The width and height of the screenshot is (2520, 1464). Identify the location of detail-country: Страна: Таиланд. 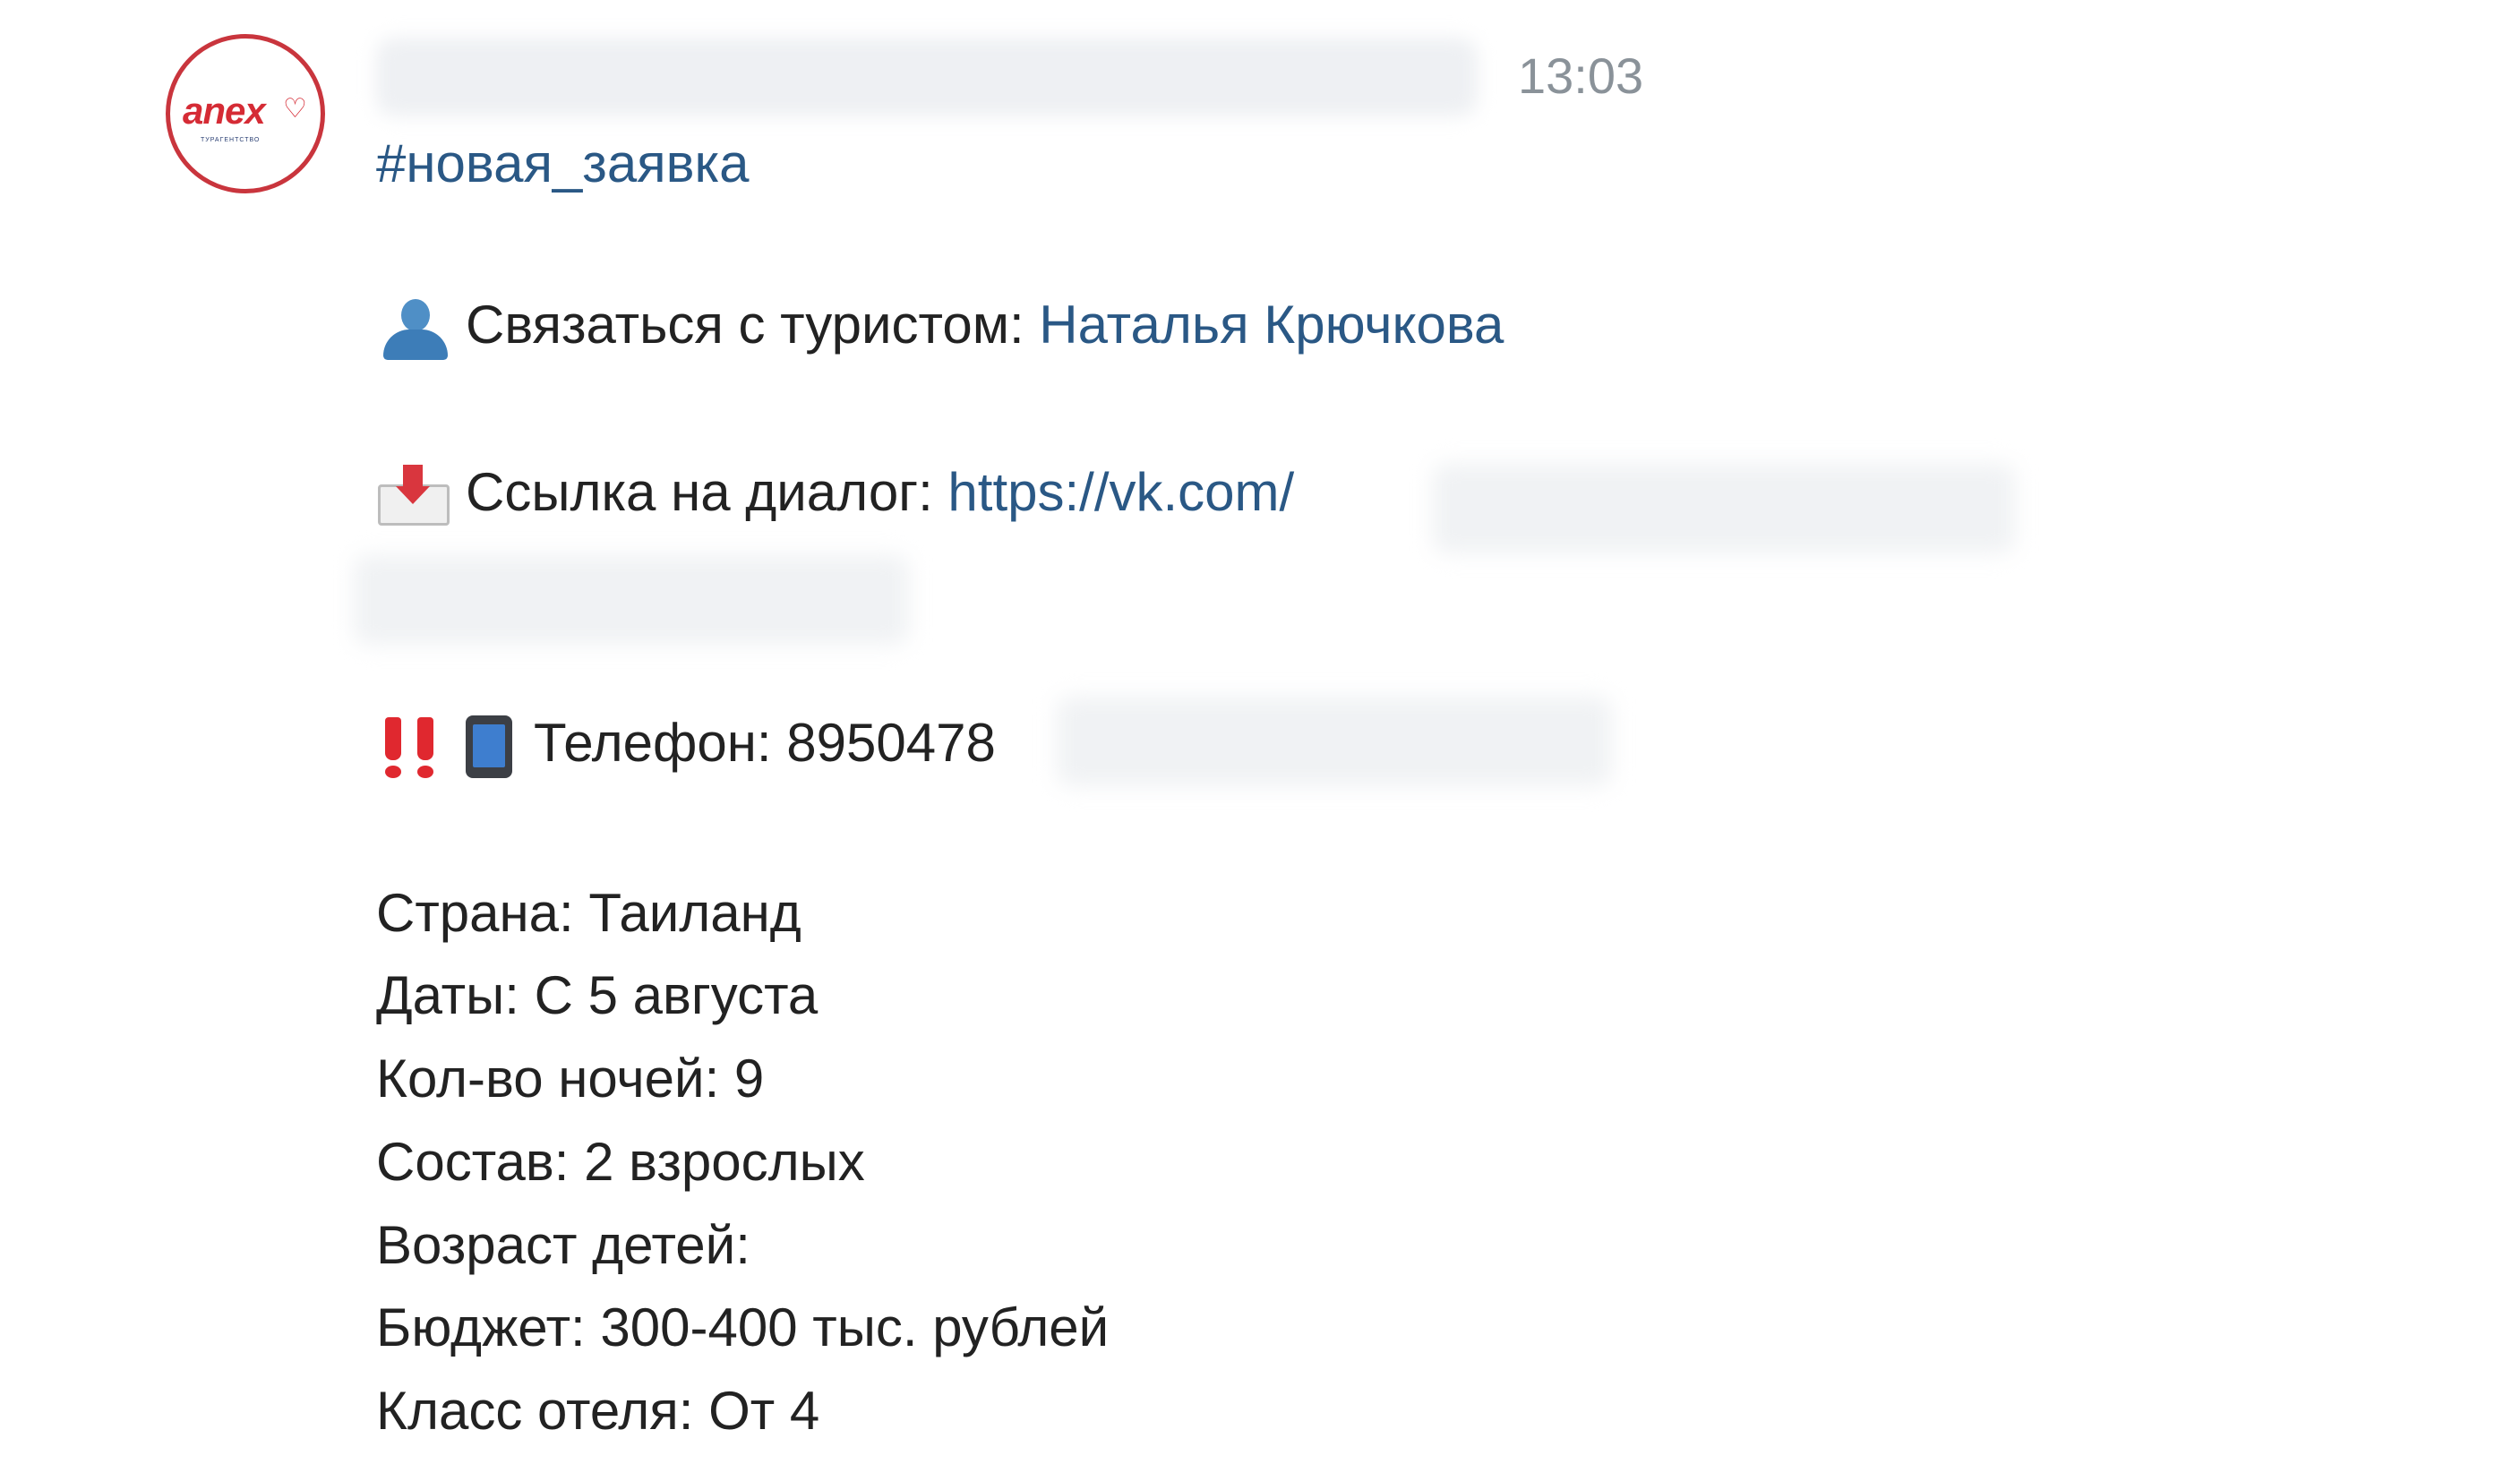
(588, 913).